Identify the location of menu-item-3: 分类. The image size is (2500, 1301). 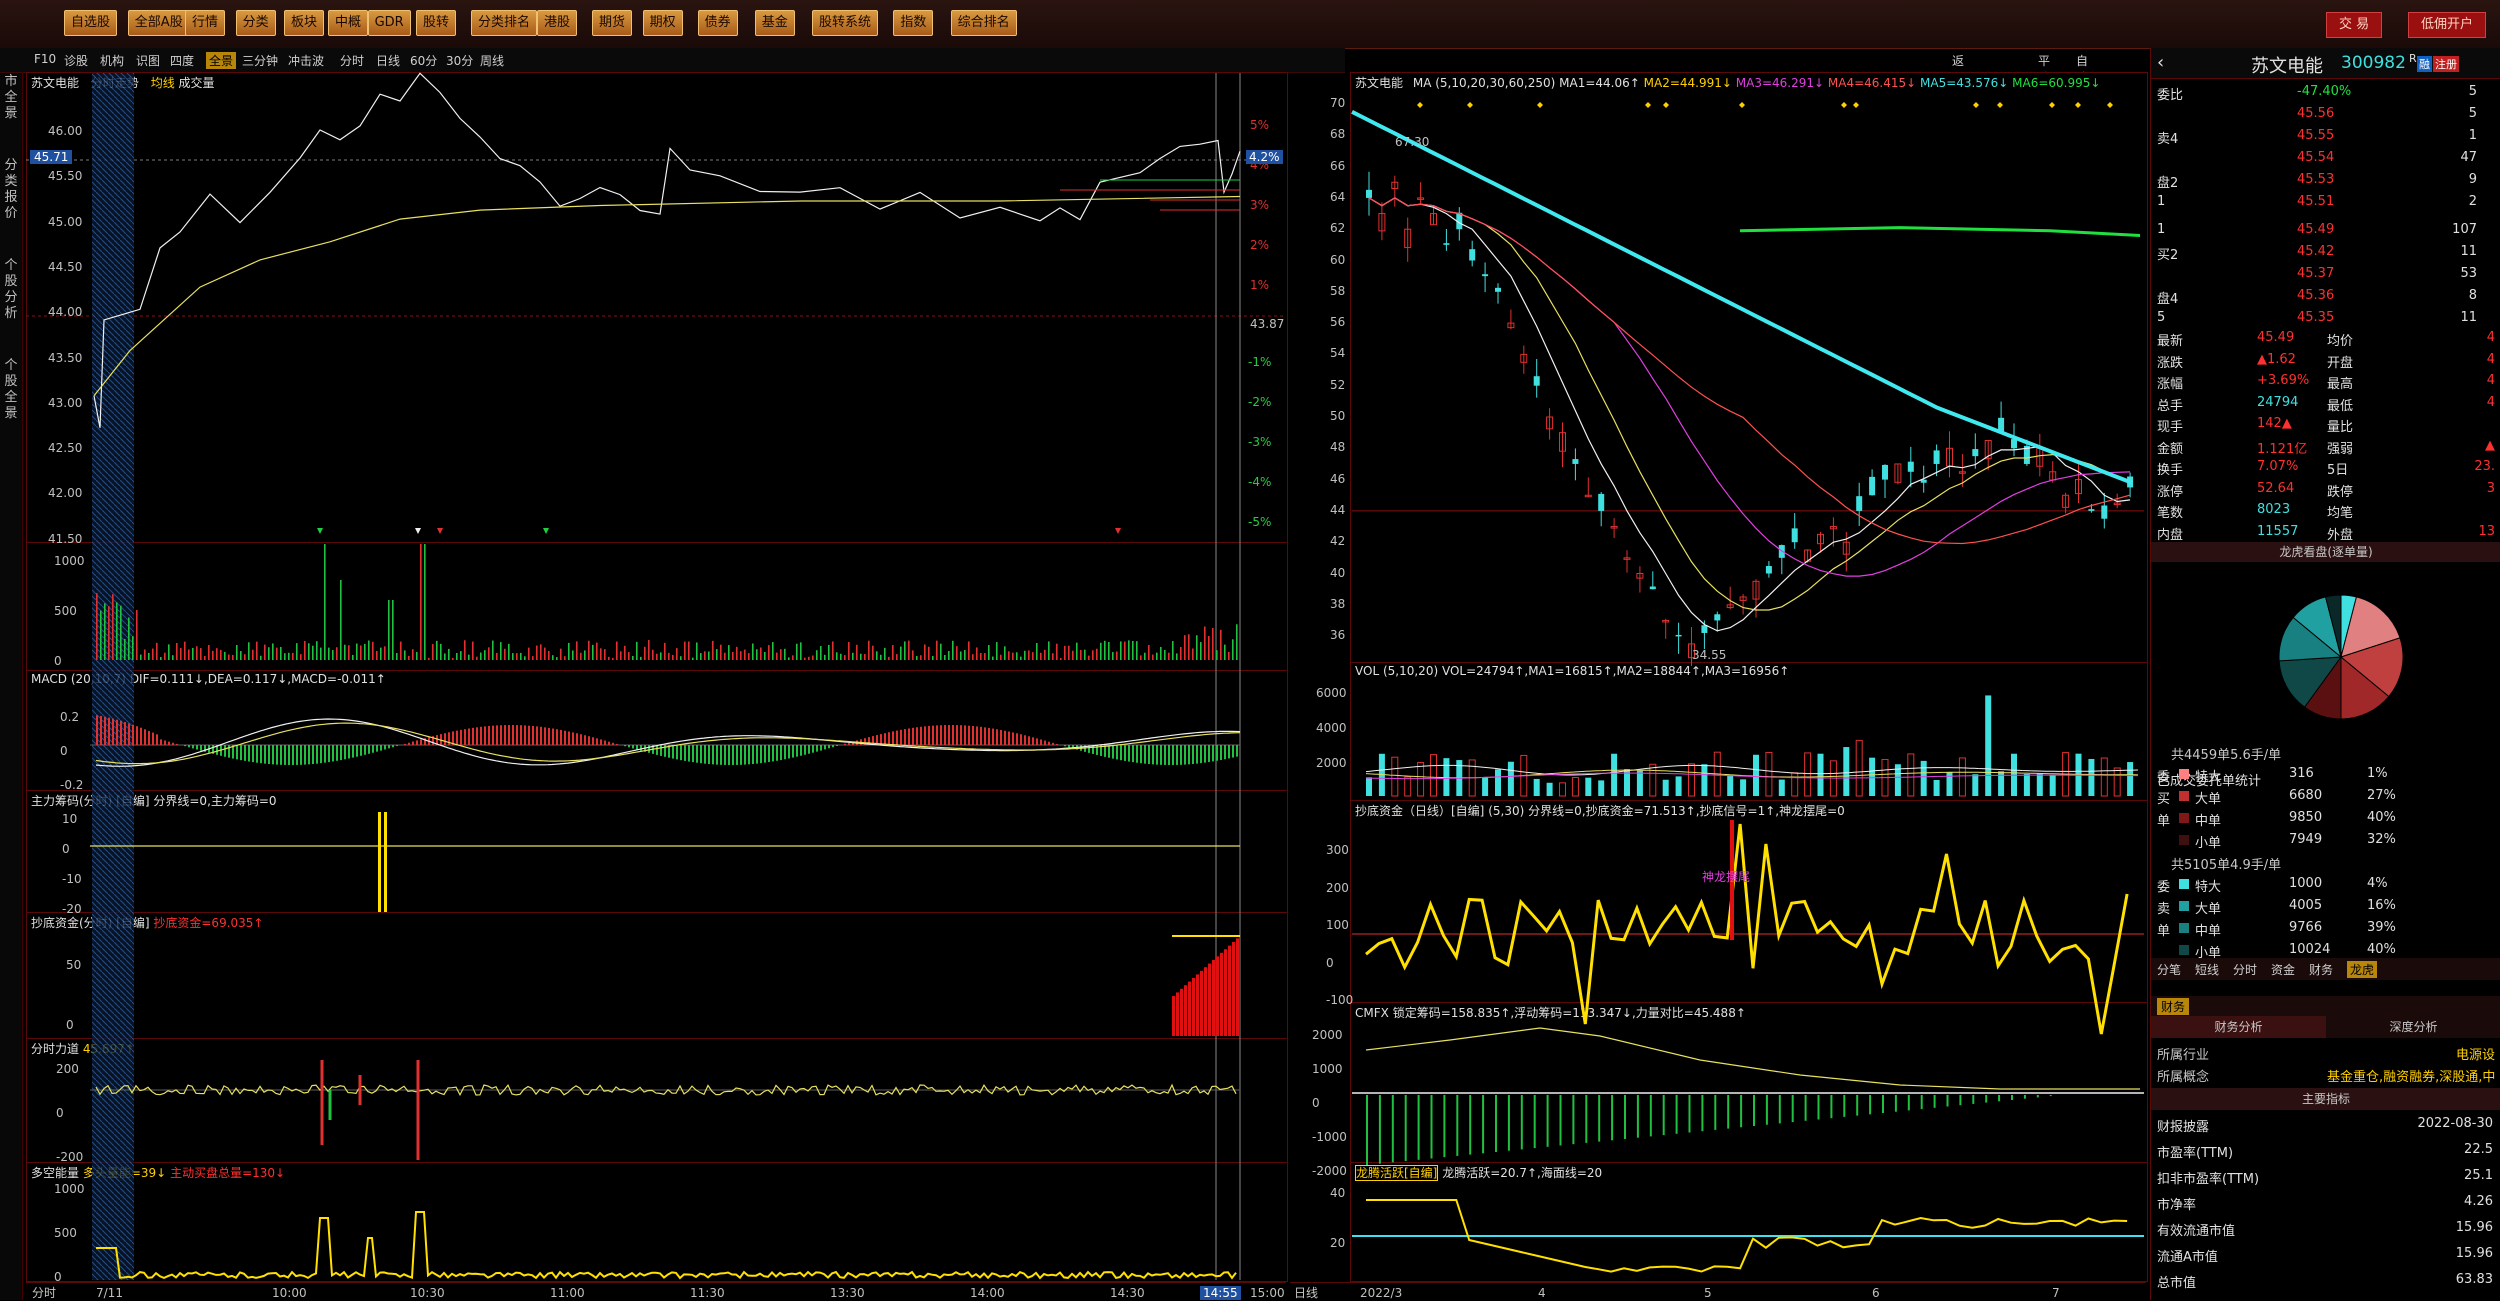
(256, 23).